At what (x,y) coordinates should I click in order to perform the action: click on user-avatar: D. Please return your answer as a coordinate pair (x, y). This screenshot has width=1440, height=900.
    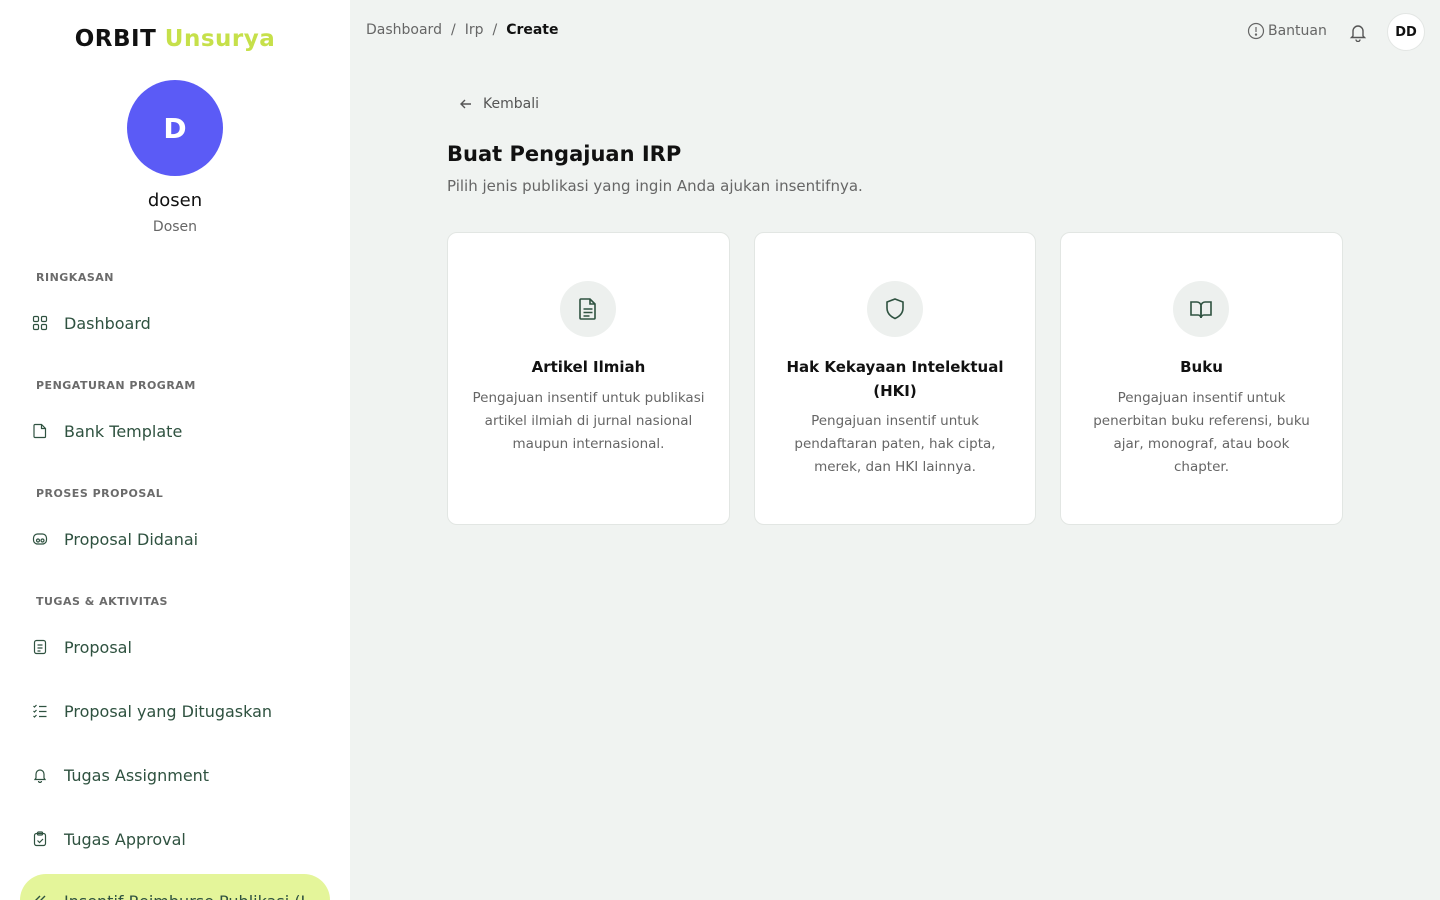
    Looking at the image, I should click on (175, 128).